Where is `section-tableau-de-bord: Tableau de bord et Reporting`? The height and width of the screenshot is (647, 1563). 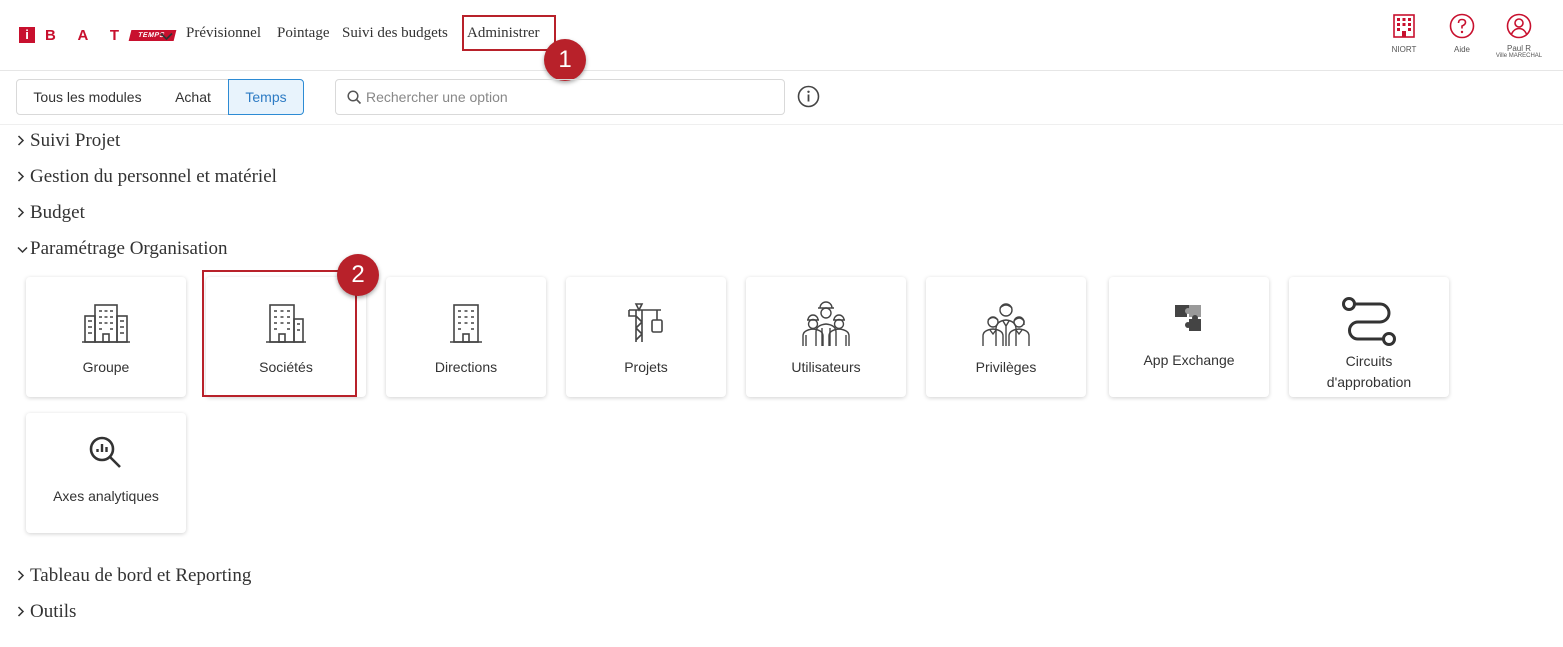
section-tableau-de-bord: Tableau de bord et Reporting is located at coordinates (134, 576).